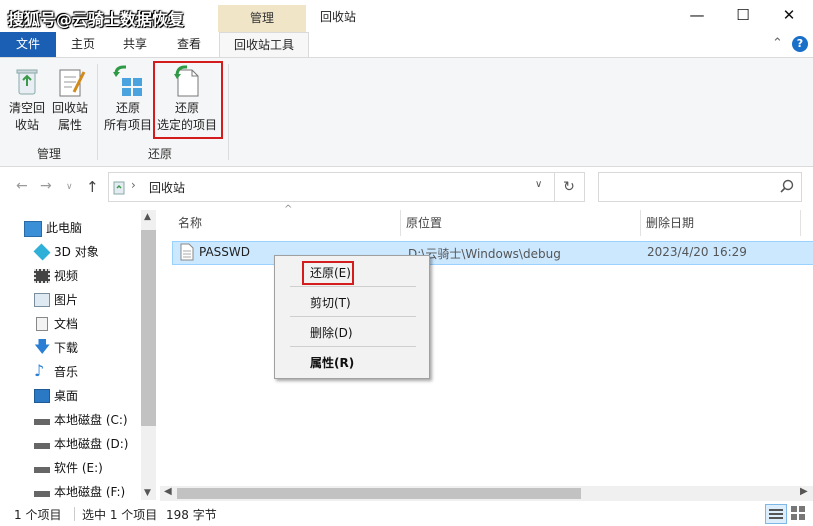 The image size is (813, 526). Describe the element at coordinates (330, 272) in the screenshot. I see `menu-item-restore: 还原(E)` at that location.